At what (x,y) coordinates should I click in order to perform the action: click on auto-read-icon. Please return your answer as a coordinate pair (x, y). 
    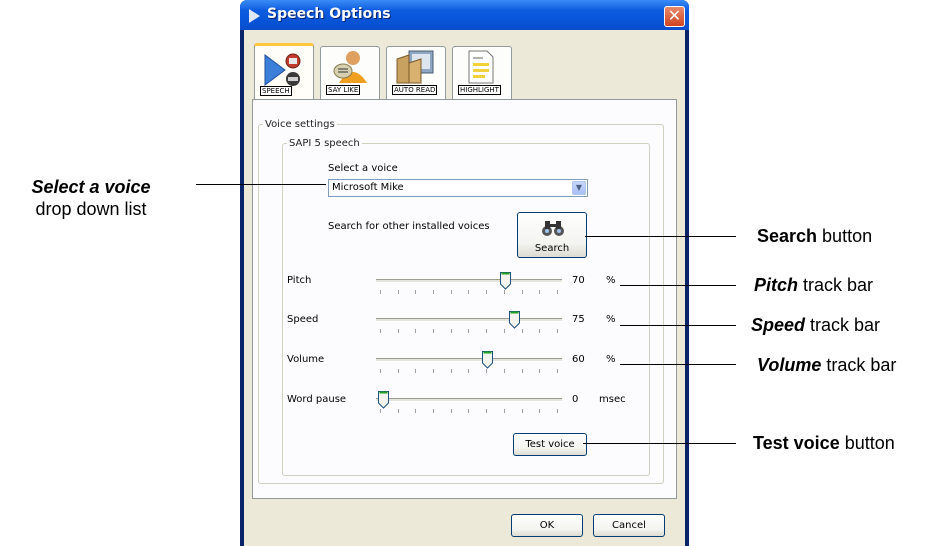
    Looking at the image, I should click on (415, 67).